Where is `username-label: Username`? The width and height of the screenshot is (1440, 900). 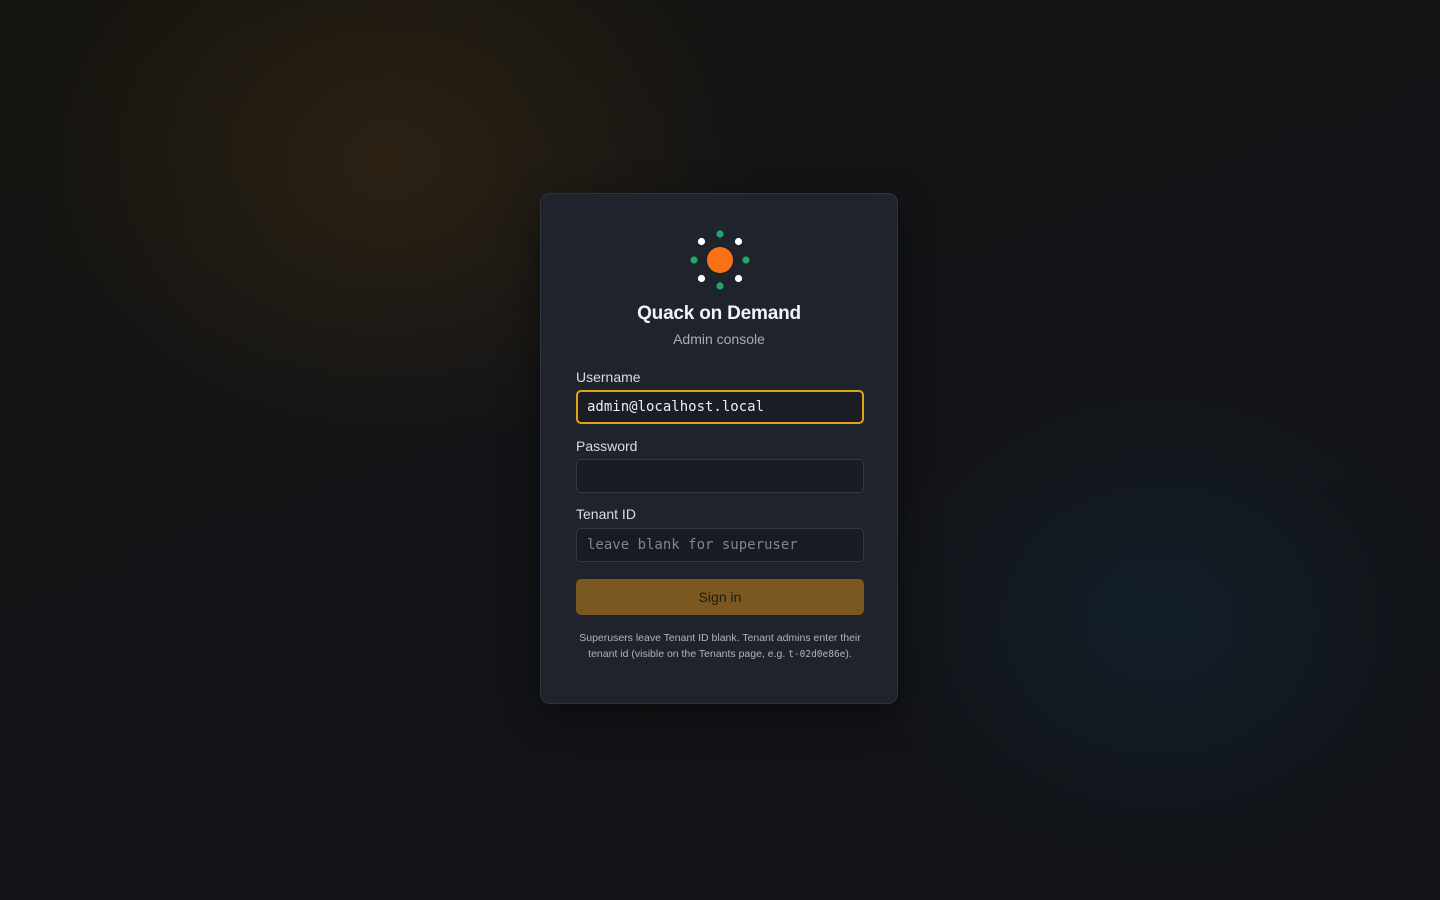 username-label: Username is located at coordinates (608, 377).